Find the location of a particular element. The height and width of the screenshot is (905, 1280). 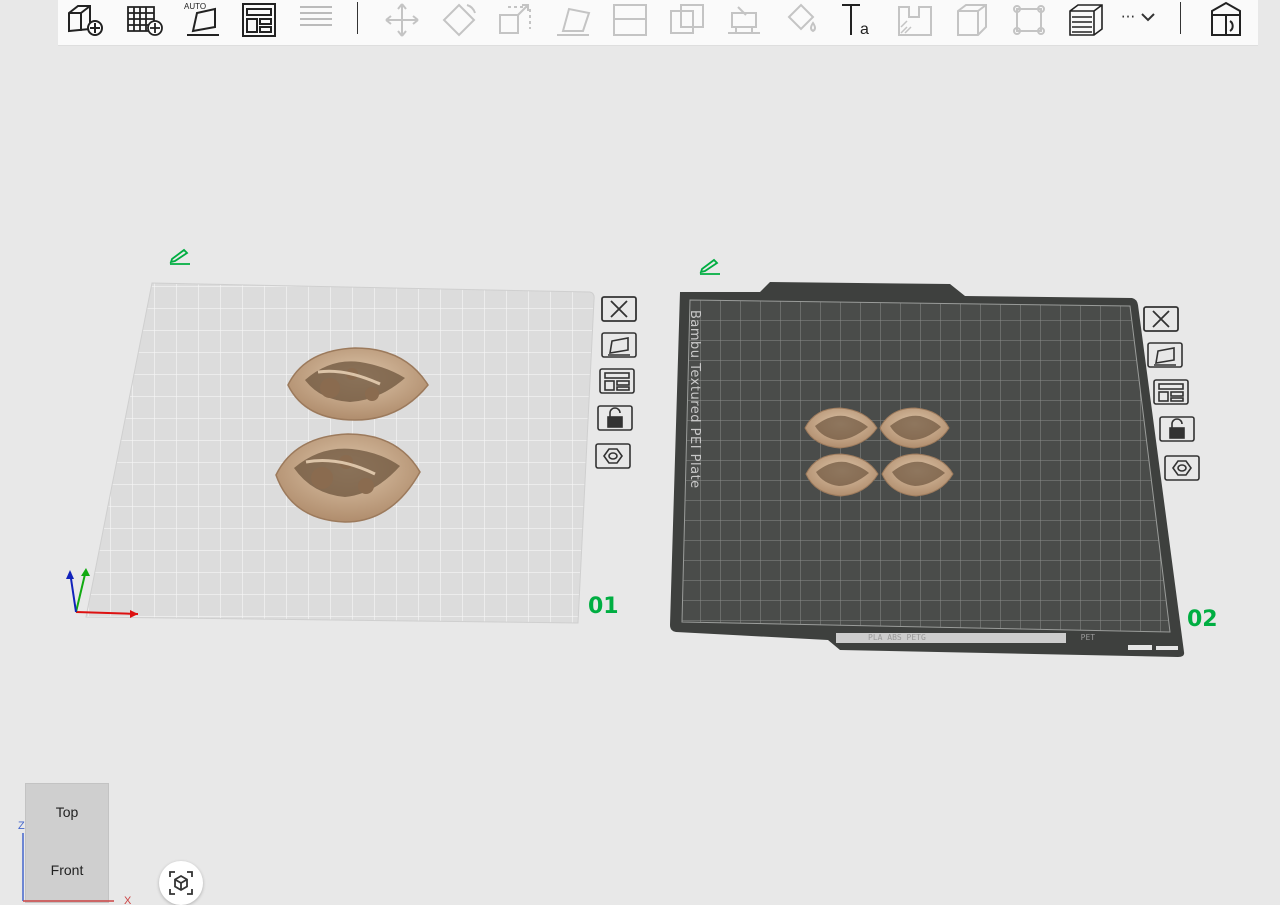

plate-type-label: Bambu Textured PEI Plate is located at coordinates (694, 399).